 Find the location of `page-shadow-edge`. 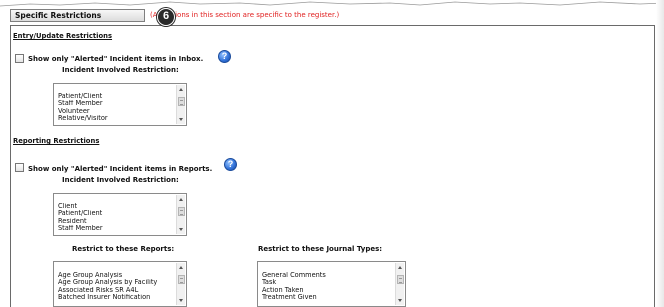

page-shadow-edge is located at coordinates (660, 153).